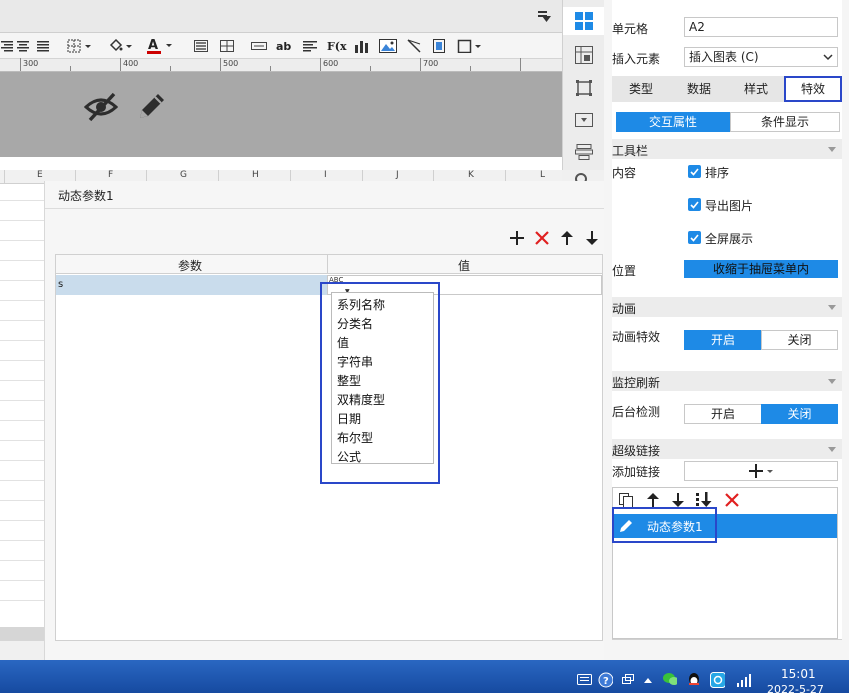  Describe the element at coordinates (23, 46) in the screenshot. I see `align-center-icon` at that location.